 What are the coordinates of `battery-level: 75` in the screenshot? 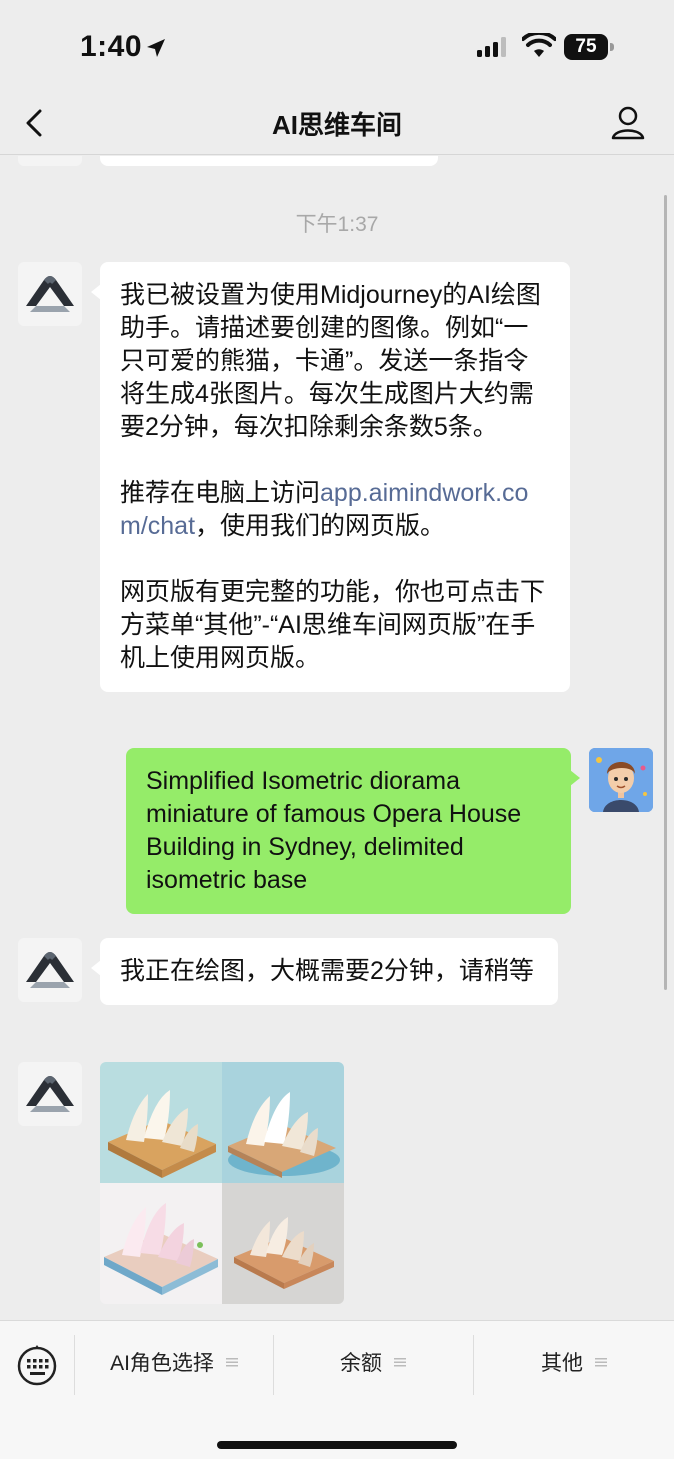 It's located at (586, 47).